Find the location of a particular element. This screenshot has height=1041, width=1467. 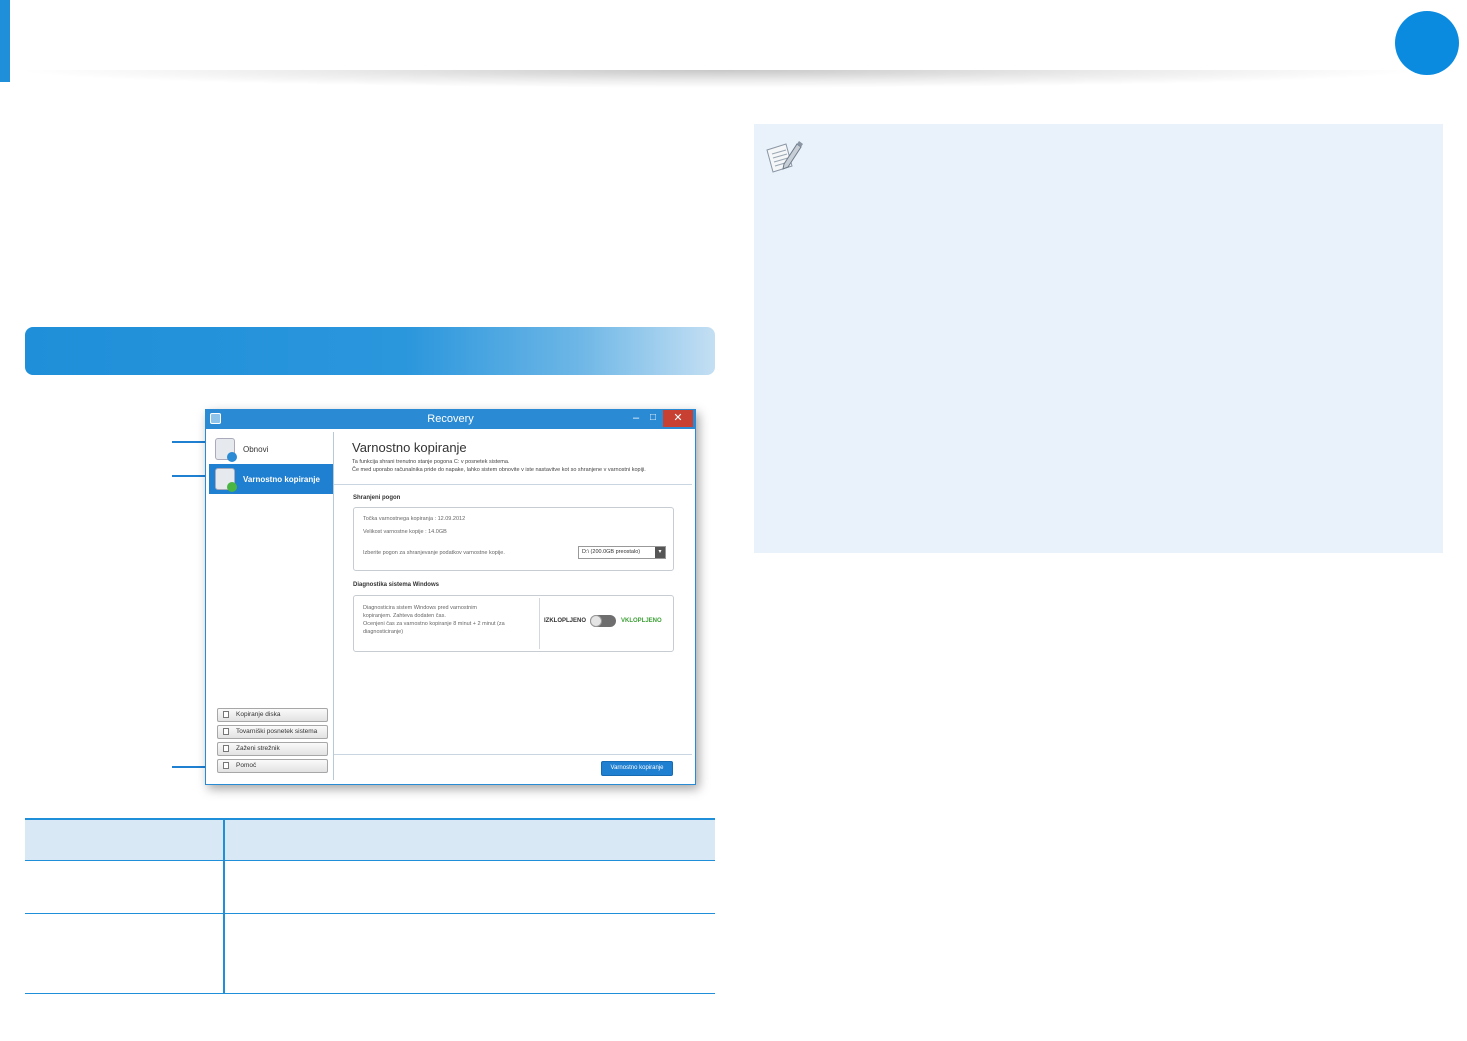

window-titlebar: Recovery – □ ✕ is located at coordinates (450, 419).